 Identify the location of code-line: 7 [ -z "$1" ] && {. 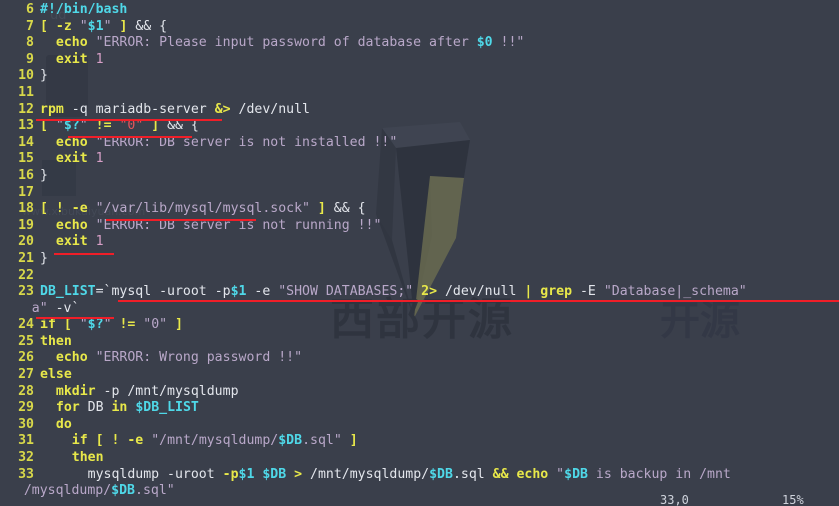
(419, 27).